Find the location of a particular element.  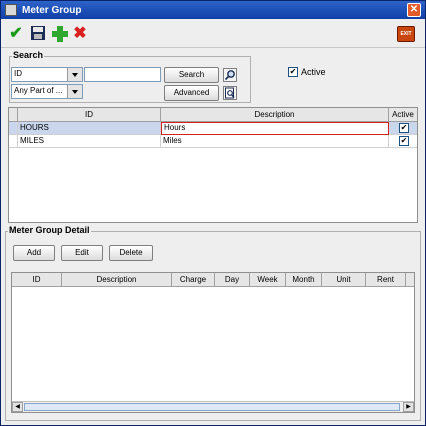

detail-legend: Meter Group Detail is located at coordinates (49, 230).